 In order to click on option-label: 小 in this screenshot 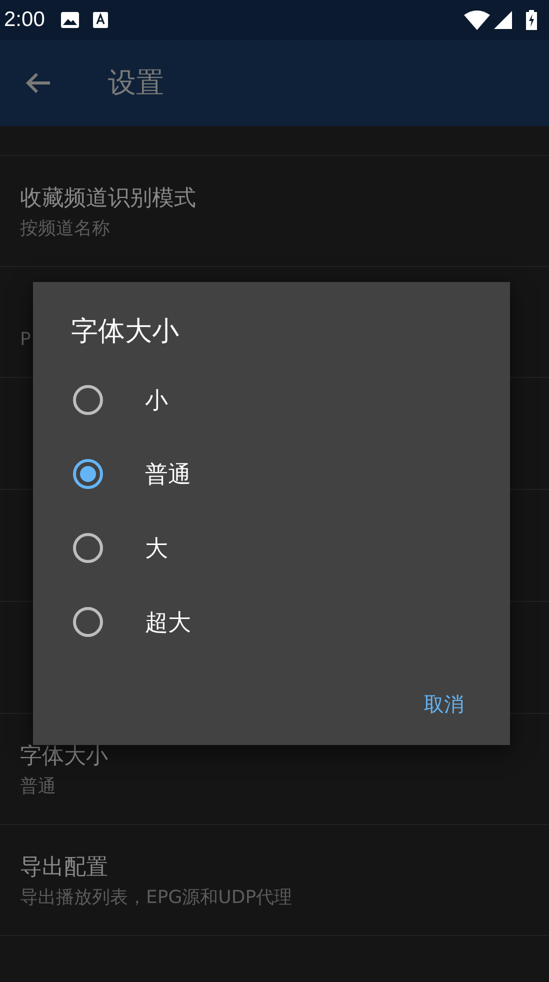, I will do `click(156, 401)`.